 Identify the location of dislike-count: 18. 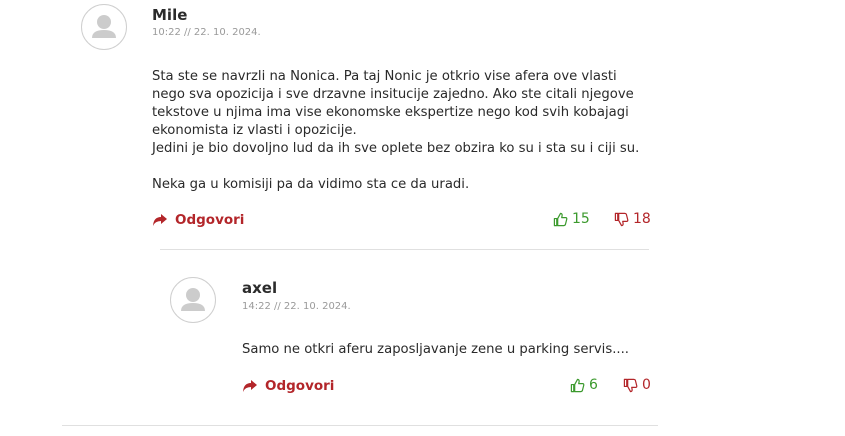
(642, 219).